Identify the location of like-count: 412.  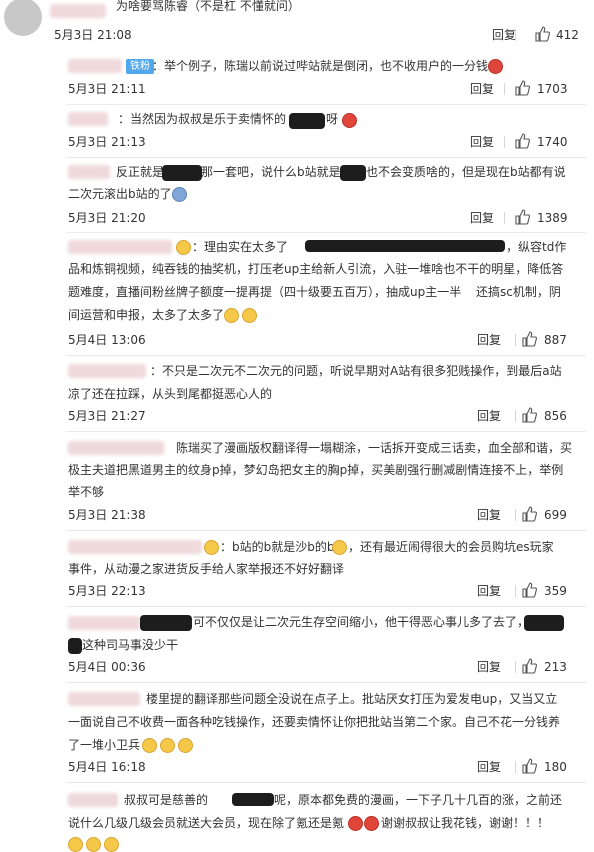
(567, 35).